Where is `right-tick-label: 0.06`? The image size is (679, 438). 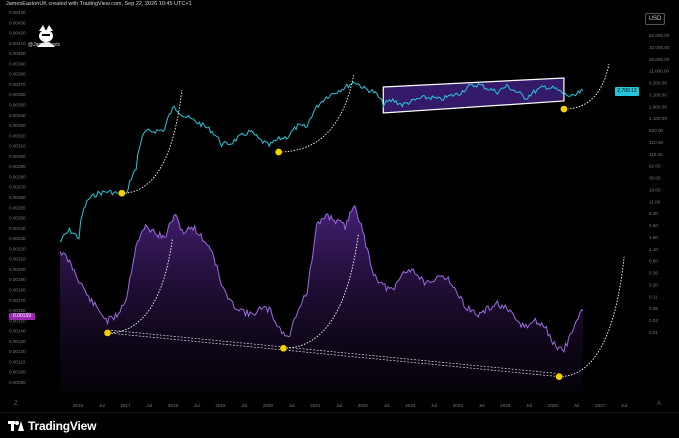 right-tick-label: 0.06 is located at coordinates (653, 308).